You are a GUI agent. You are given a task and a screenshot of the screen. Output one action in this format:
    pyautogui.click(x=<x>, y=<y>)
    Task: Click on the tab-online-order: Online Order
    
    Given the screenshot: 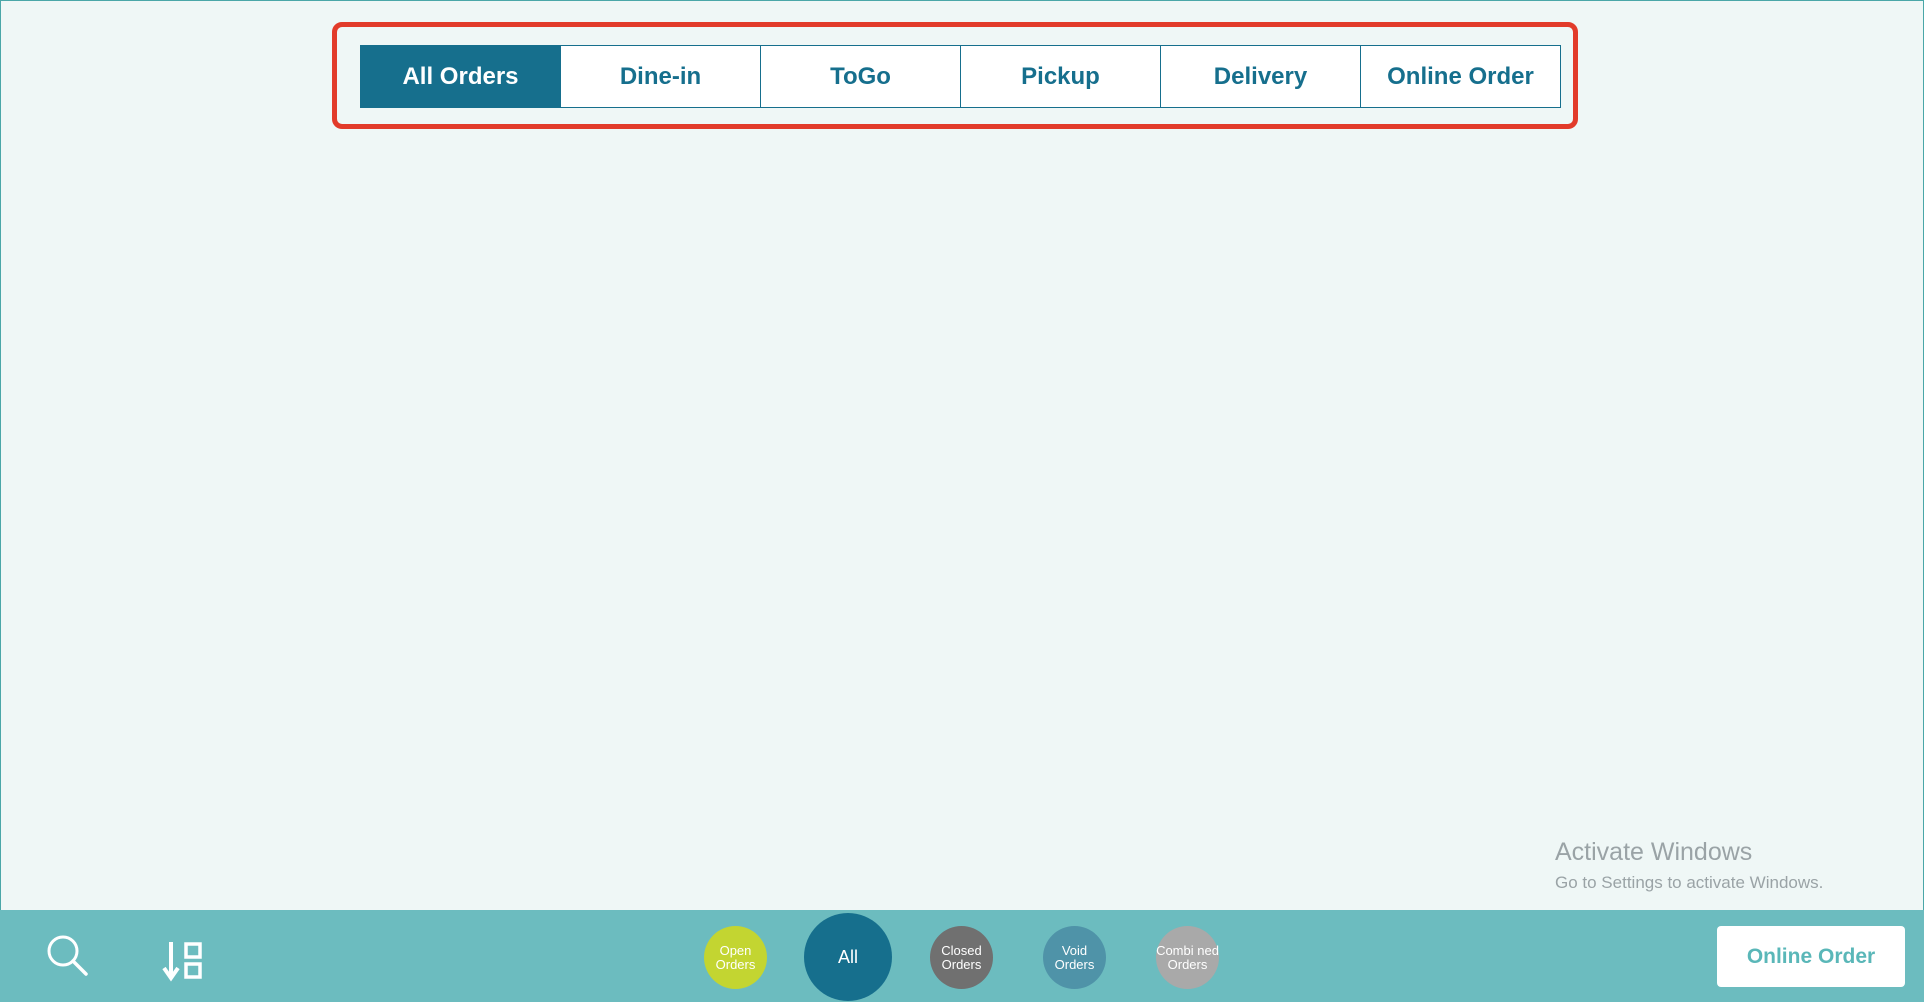 What is the action you would take?
    pyautogui.click(x=1460, y=76)
    